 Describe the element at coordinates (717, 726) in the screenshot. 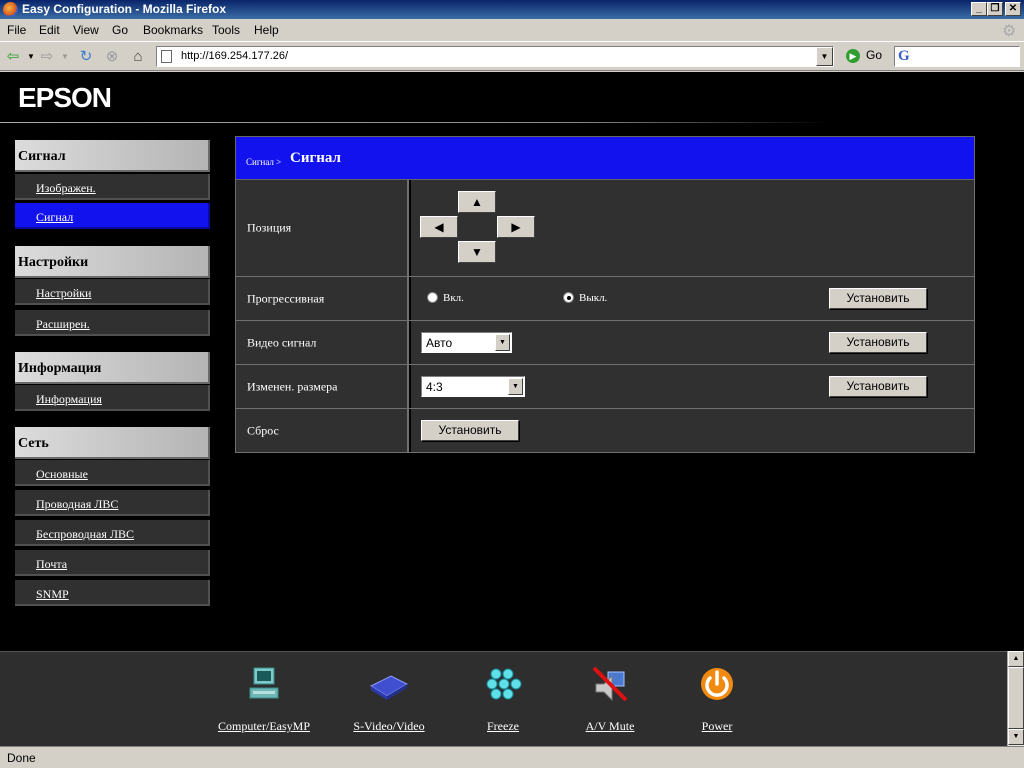

I see `power-link: Power` at that location.